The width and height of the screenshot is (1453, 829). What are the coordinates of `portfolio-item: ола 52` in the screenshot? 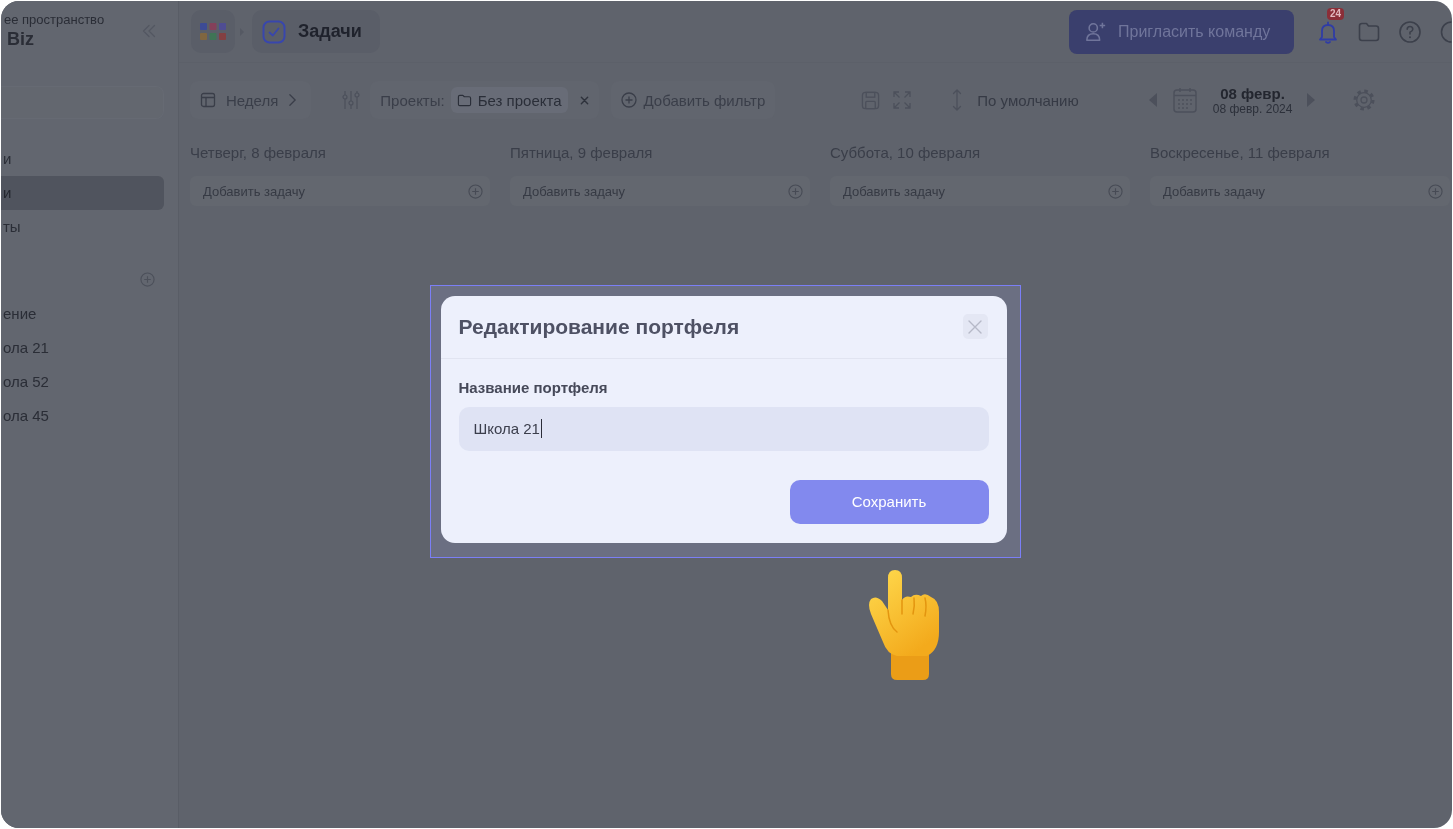 It's located at (82, 382).